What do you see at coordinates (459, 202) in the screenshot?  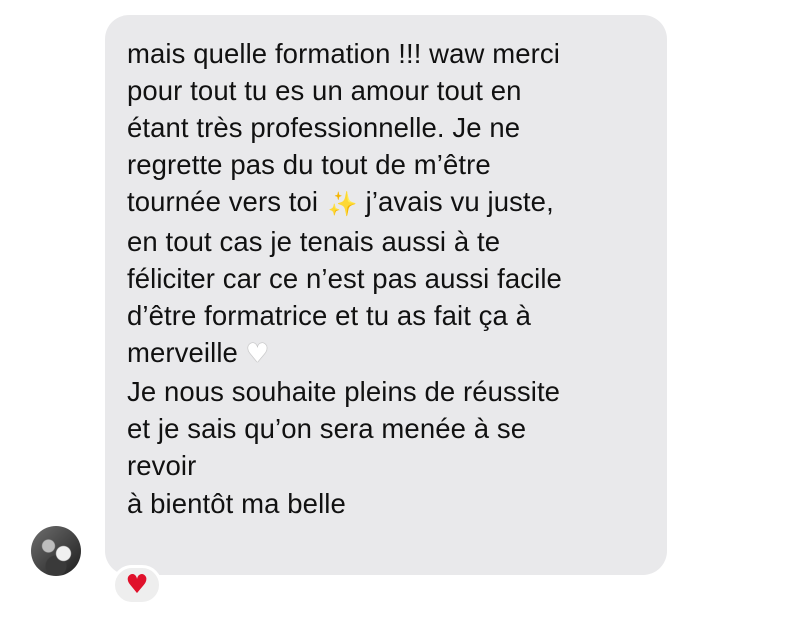 I see `message-text: j’avais vu juste,` at bounding box center [459, 202].